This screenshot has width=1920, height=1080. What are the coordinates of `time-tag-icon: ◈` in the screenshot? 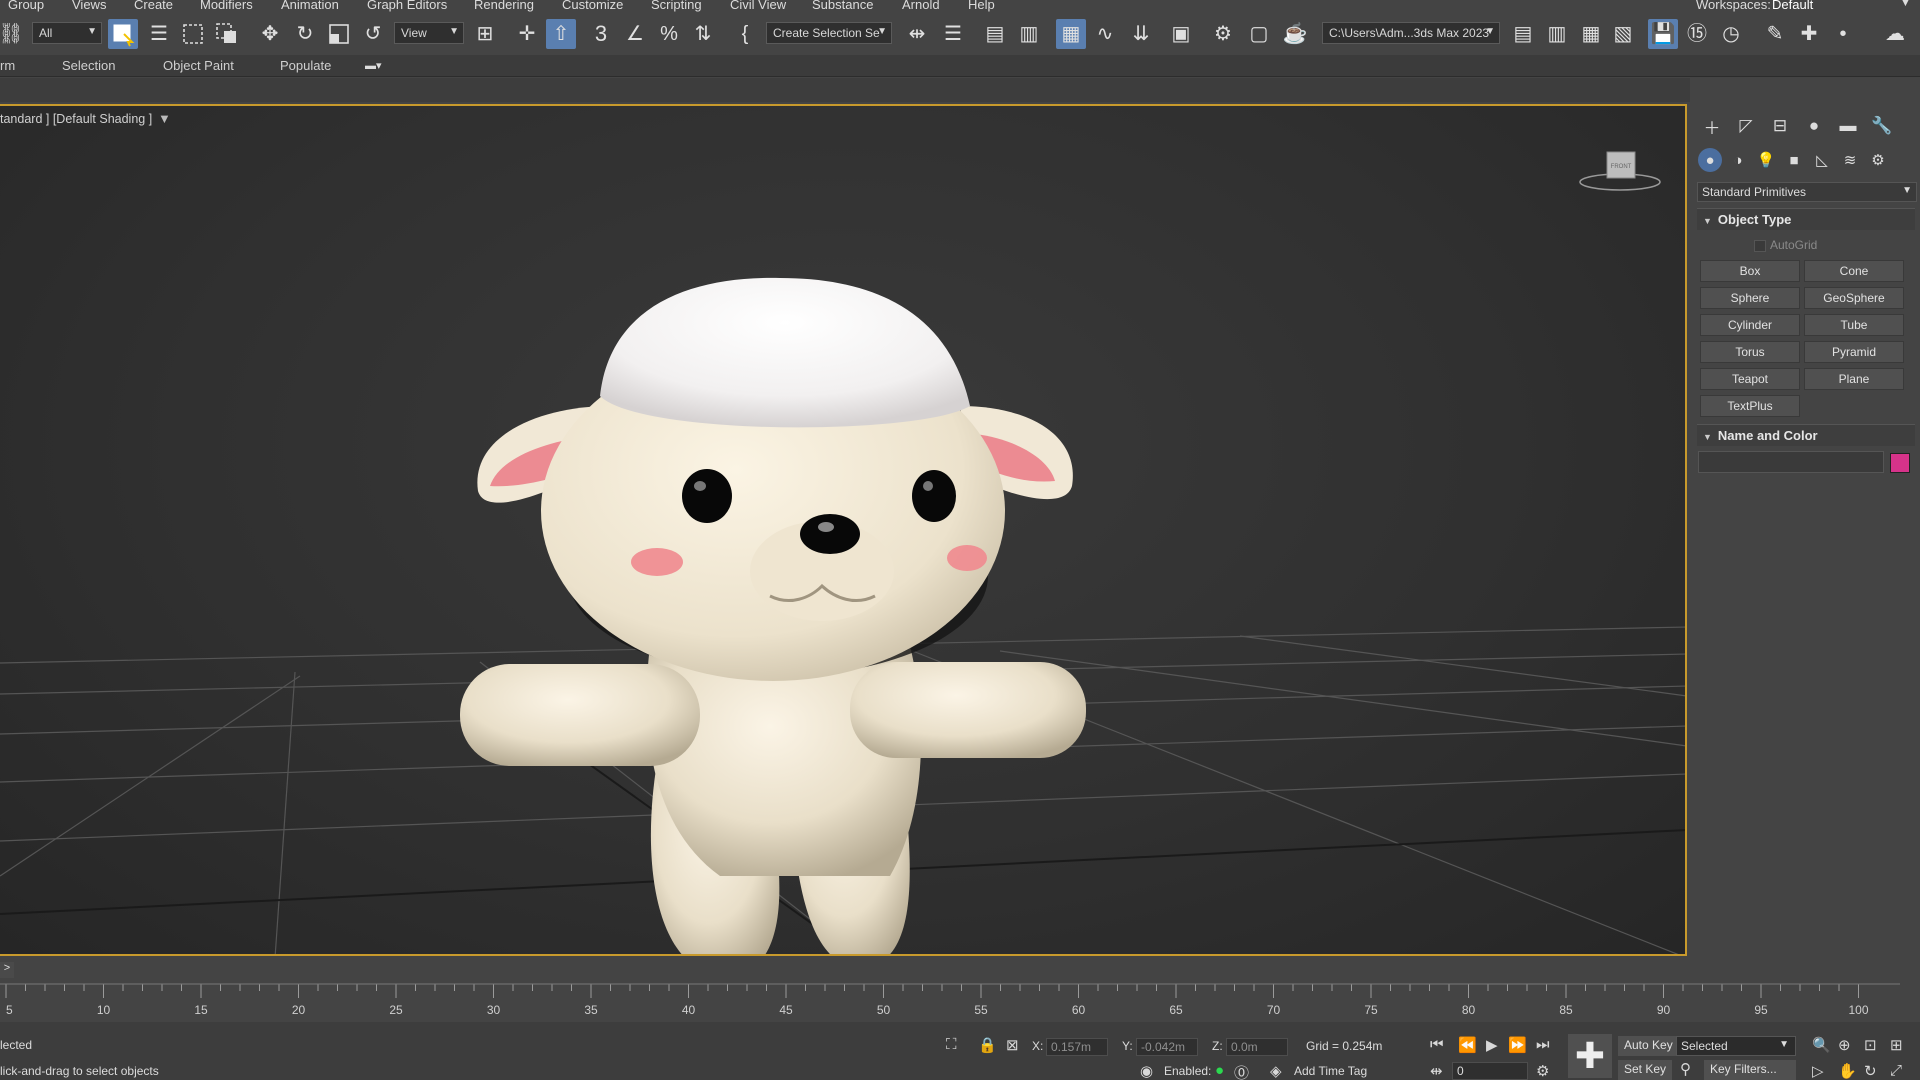 It's located at (1276, 1071).